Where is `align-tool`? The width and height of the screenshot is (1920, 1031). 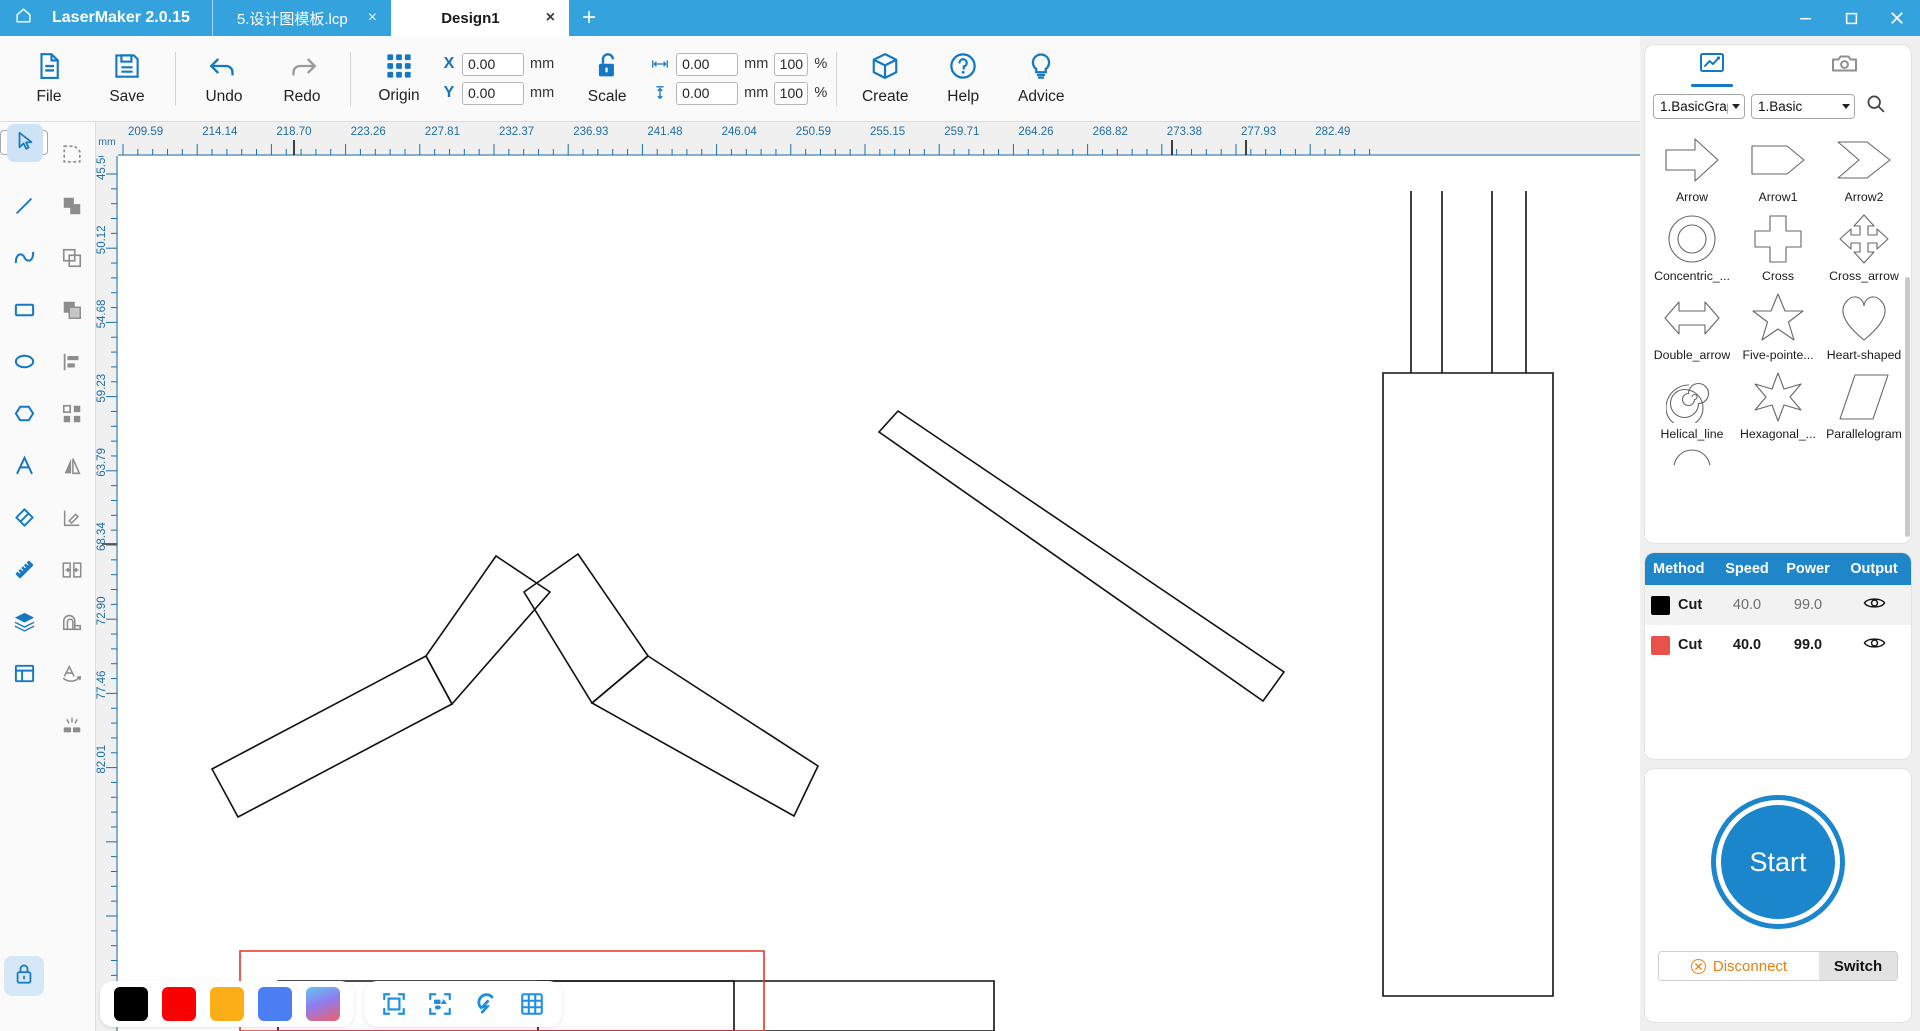
align-tool is located at coordinates (72, 364).